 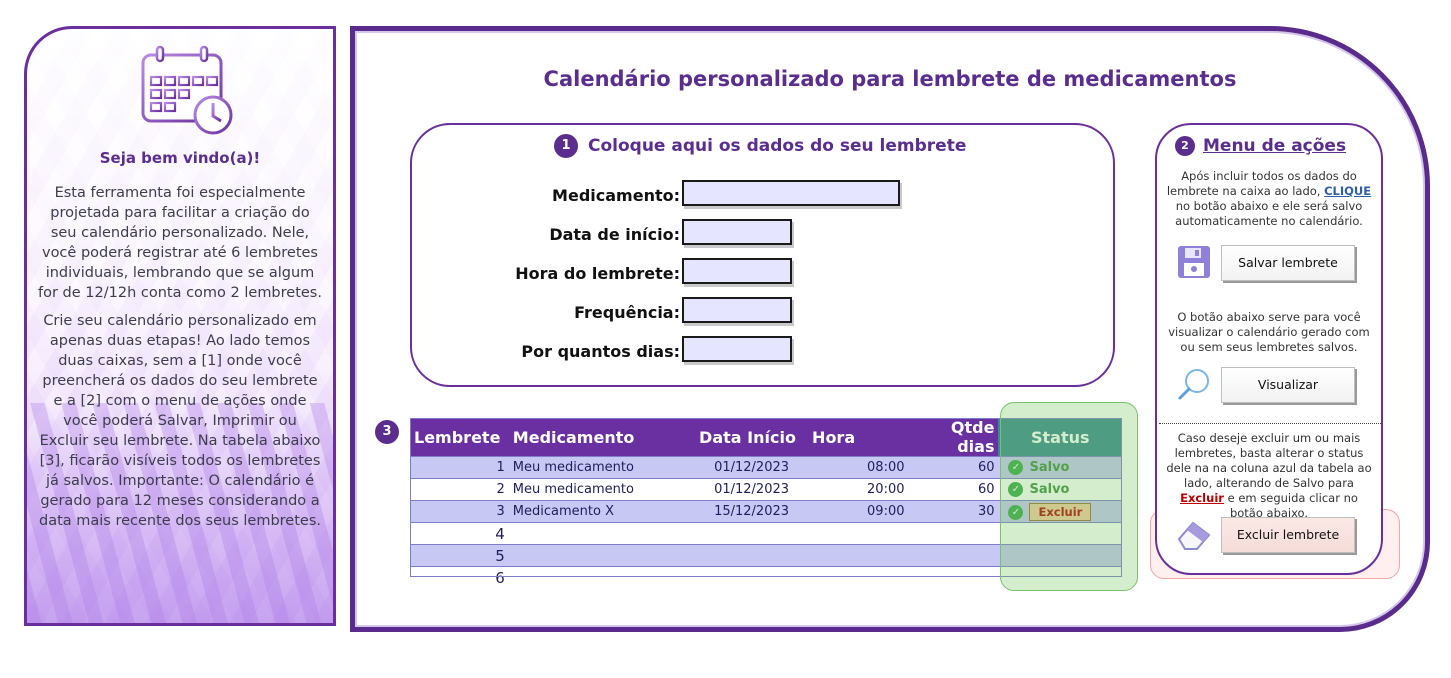 I want to click on step-3-badge: 3, so click(x=387, y=432).